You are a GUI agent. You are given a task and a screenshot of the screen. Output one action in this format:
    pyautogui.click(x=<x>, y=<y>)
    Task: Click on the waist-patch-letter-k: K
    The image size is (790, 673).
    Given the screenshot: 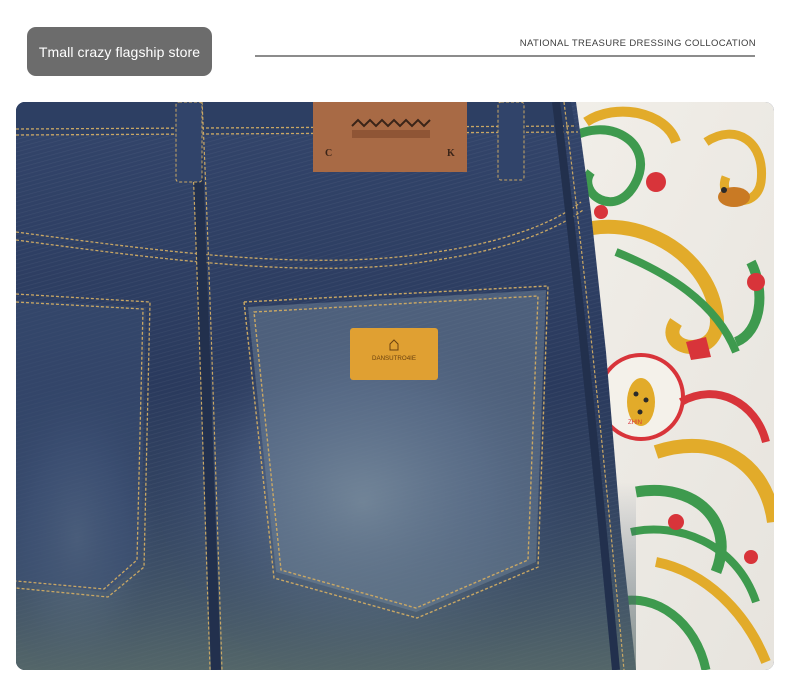 What is the action you would take?
    pyautogui.click(x=451, y=153)
    